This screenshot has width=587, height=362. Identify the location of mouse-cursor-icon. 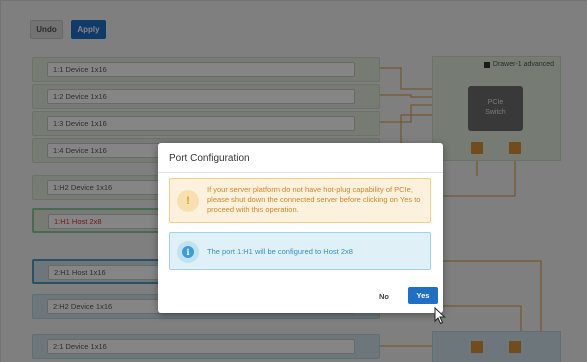
(440, 316).